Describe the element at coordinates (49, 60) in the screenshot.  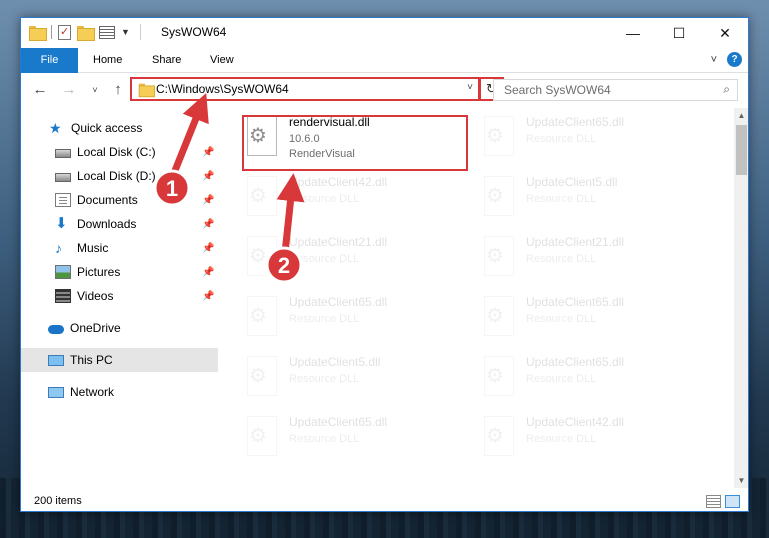
I see `tab-file: File` at that location.